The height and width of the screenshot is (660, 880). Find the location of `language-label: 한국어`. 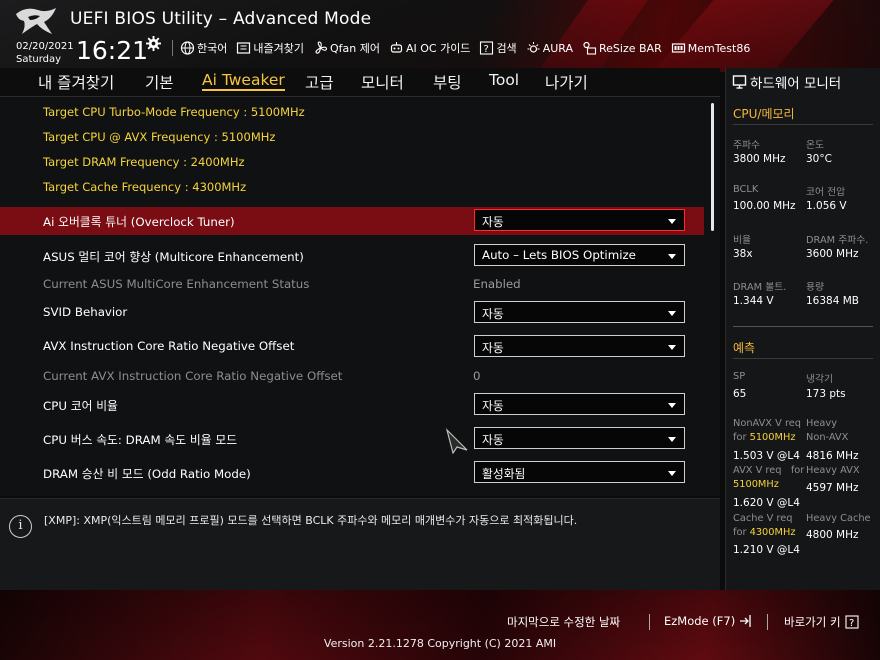

language-label: 한국어 is located at coordinates (212, 48).